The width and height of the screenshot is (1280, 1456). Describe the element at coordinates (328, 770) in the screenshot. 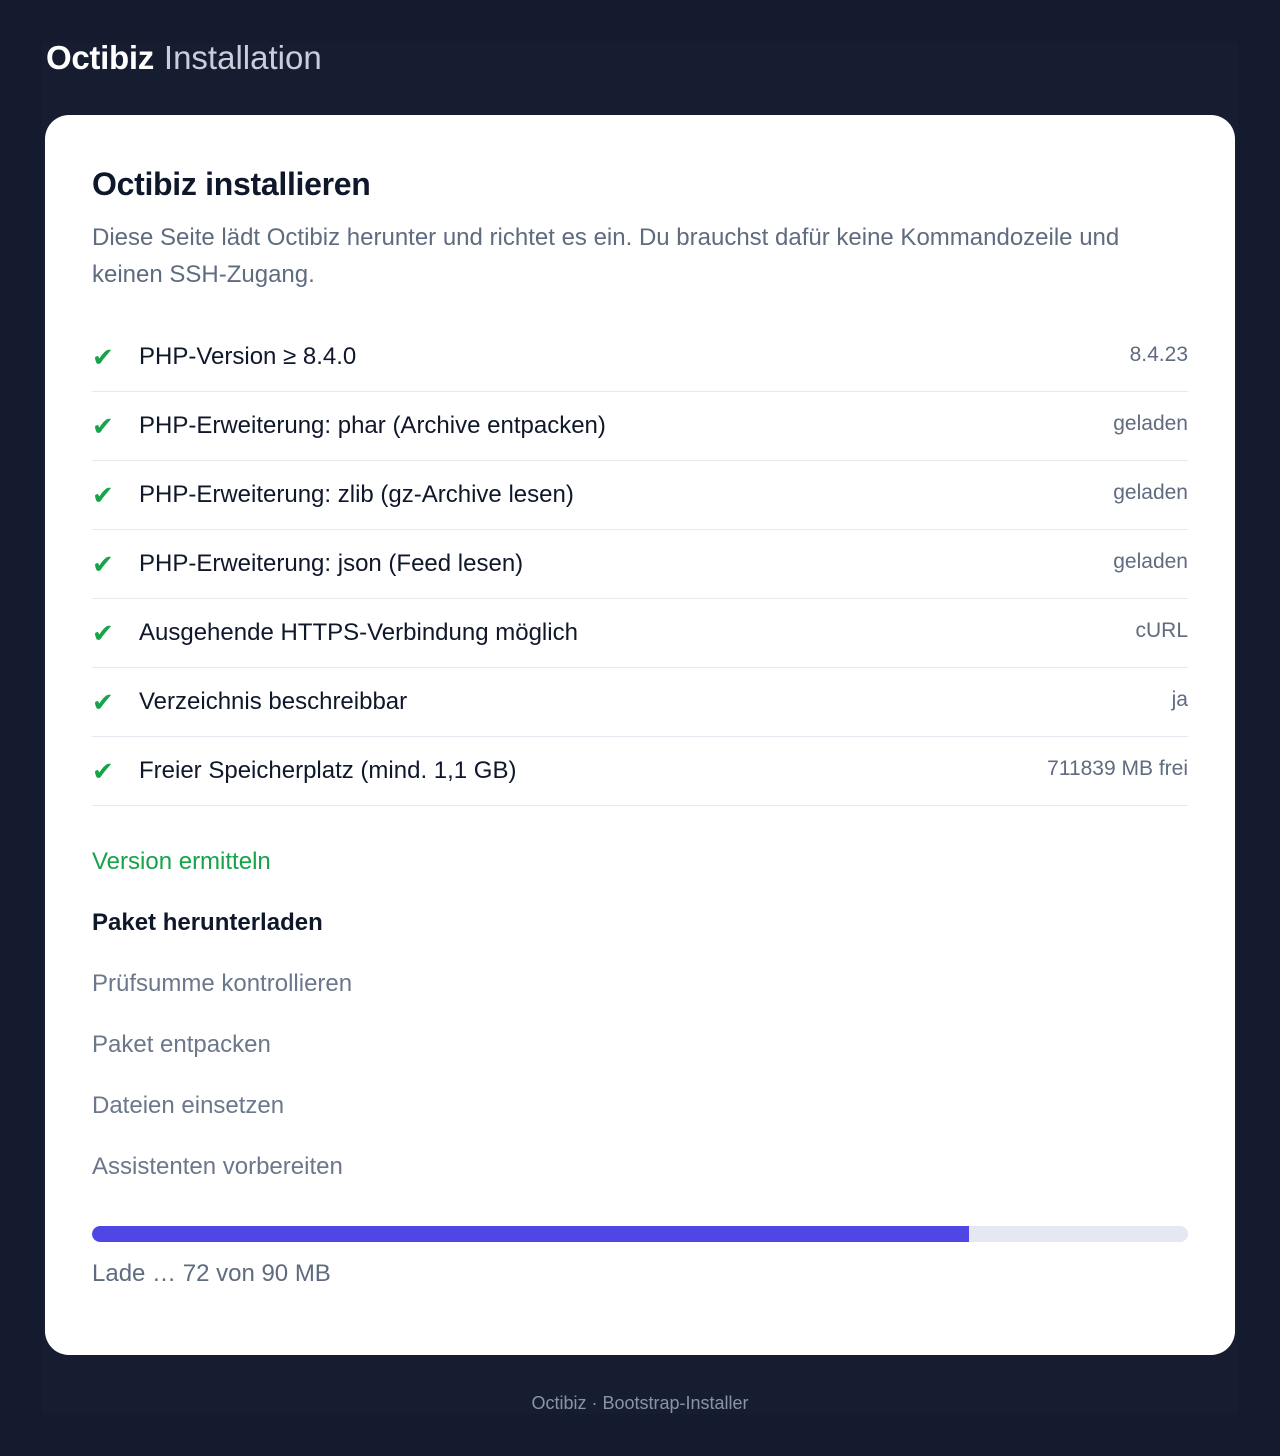

I see `requirement-label: Freier Speicherplatz (mind. 1,1 GB)` at that location.